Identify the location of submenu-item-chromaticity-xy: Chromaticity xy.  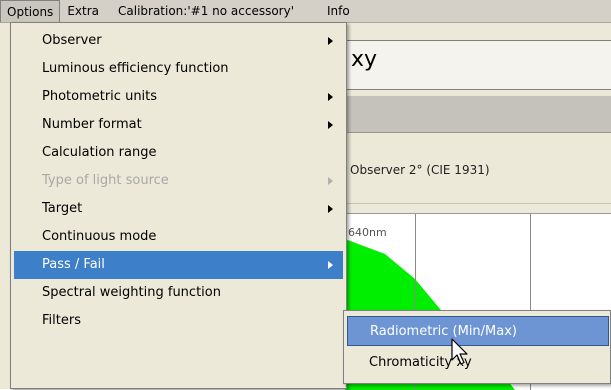
(478, 363).